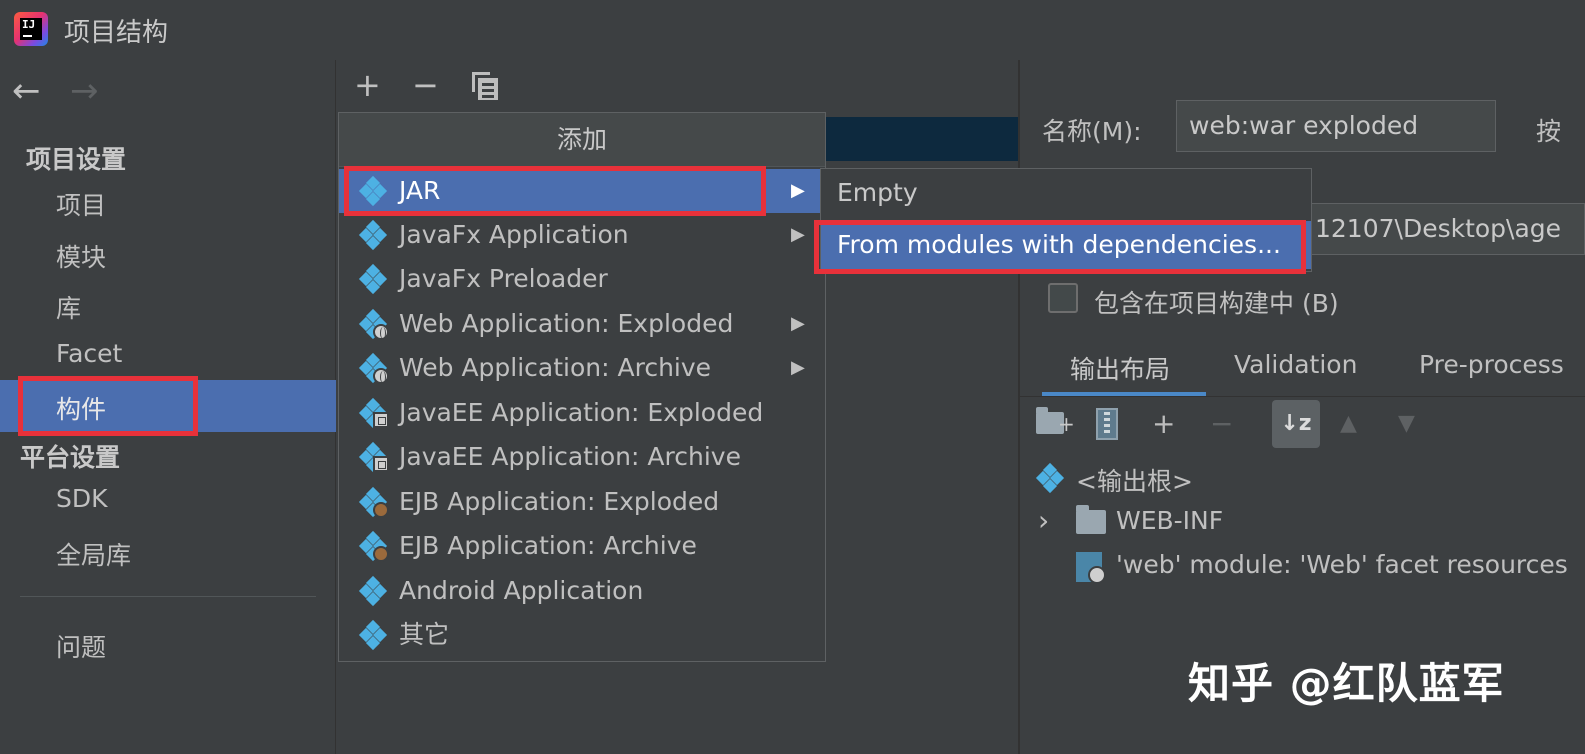 Image resolution: width=1585 pixels, height=754 pixels. I want to click on menu-item-label: EJB Application: Archive, so click(548, 545).